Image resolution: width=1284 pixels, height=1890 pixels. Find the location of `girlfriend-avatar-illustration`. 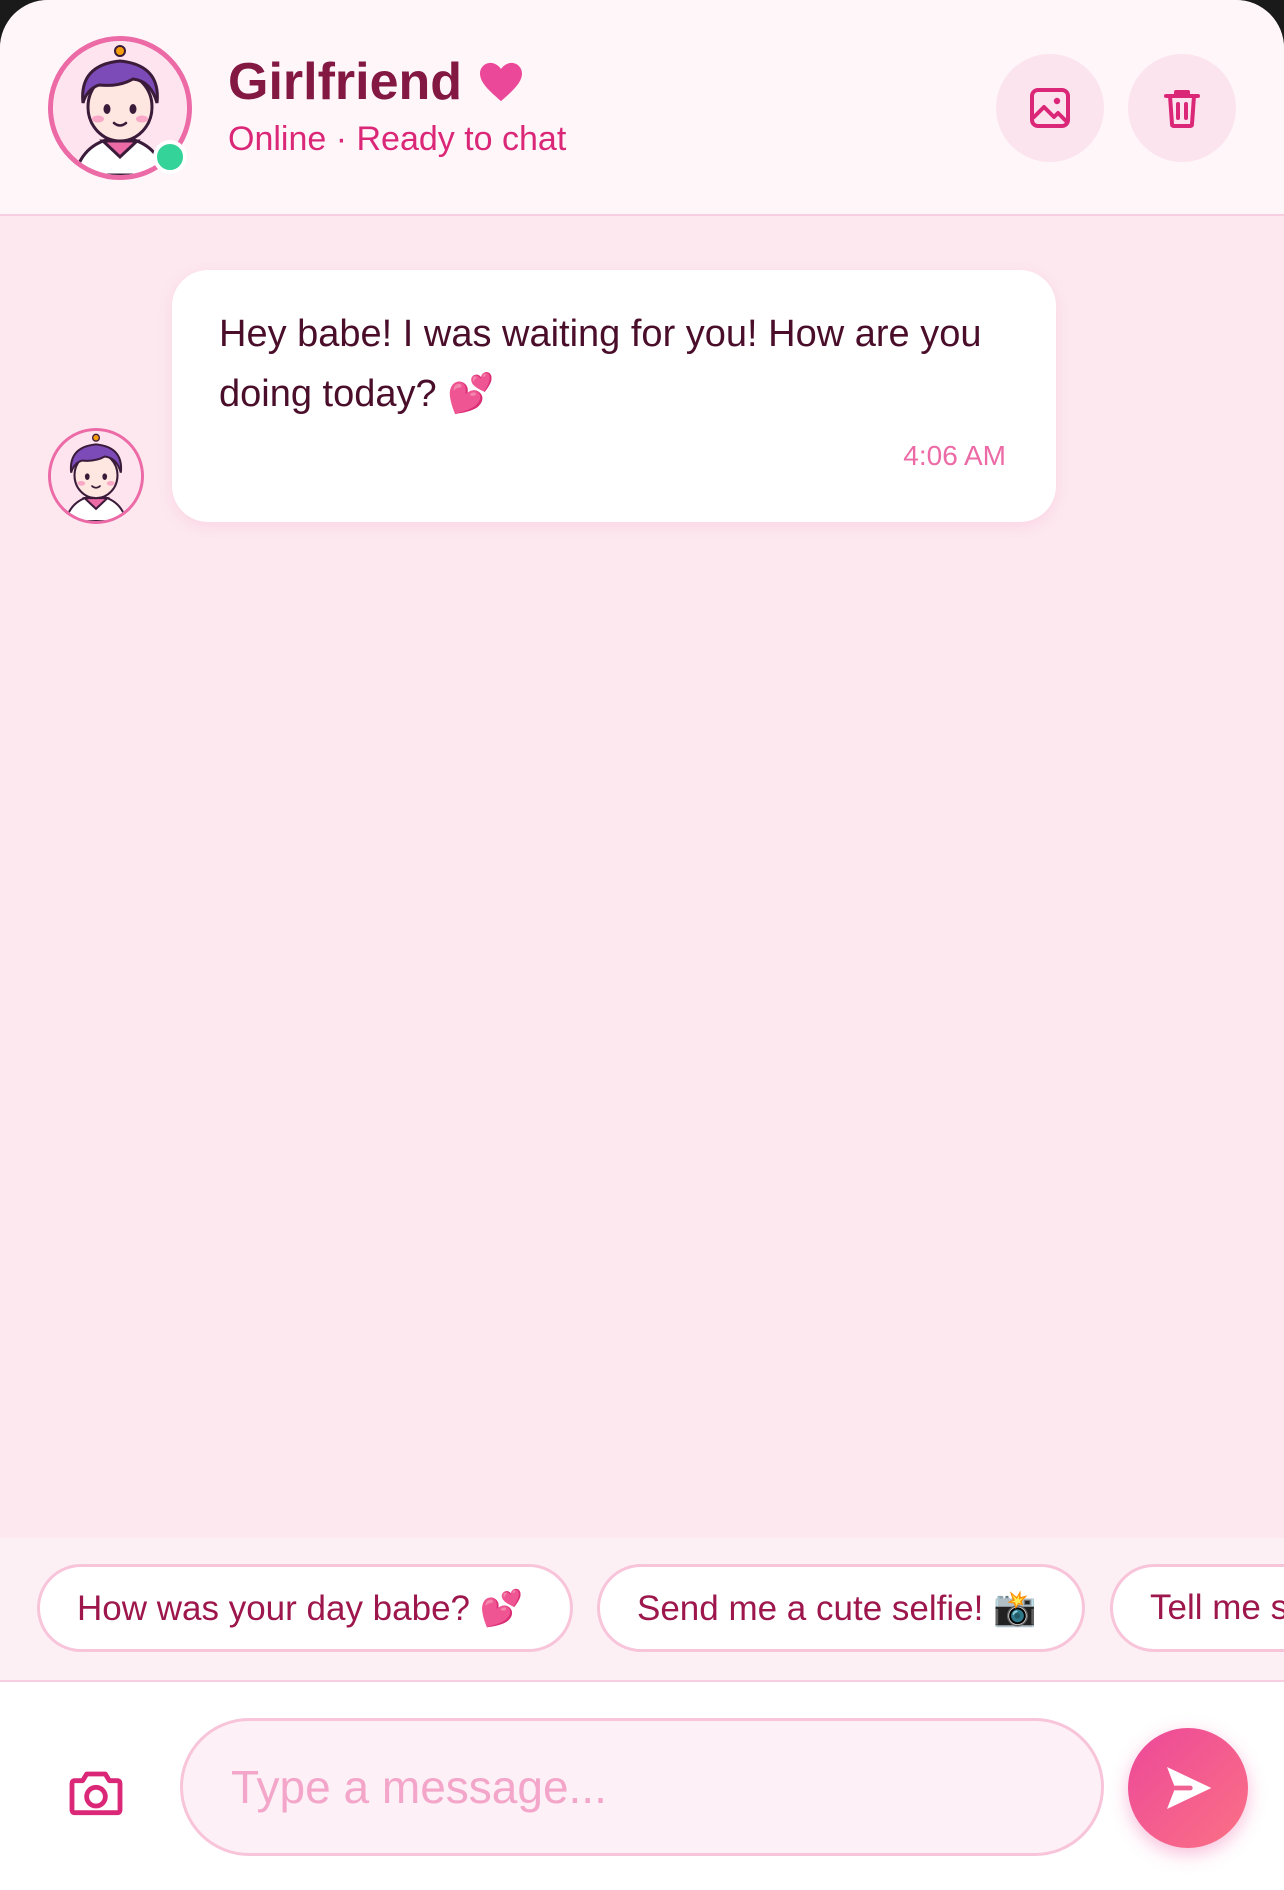

girlfriend-avatar-illustration is located at coordinates (96, 476).